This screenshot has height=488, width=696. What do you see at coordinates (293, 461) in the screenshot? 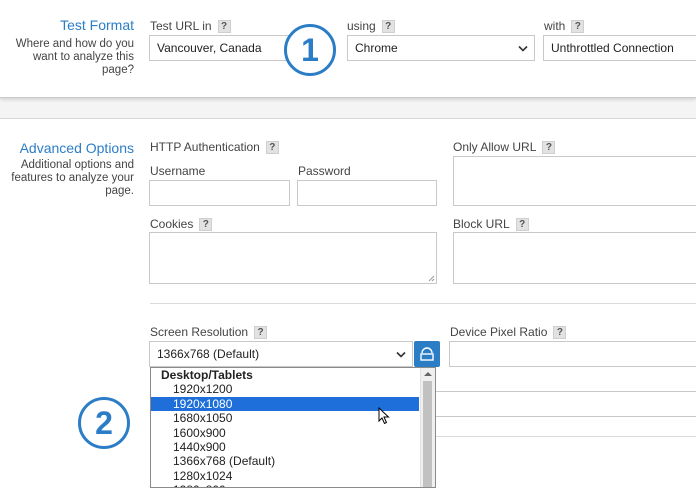
I see `option-1366x768-default: 1366x768 (Default)` at bounding box center [293, 461].